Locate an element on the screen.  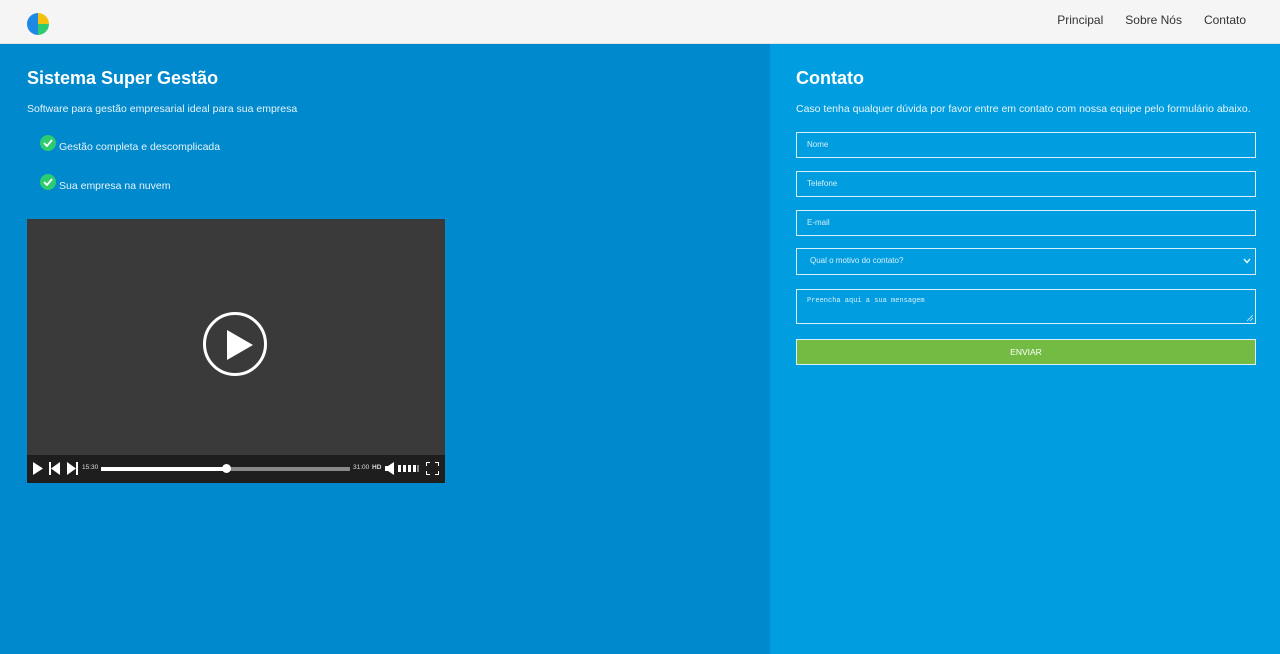
current-time: 15:30 is located at coordinates (90, 467).